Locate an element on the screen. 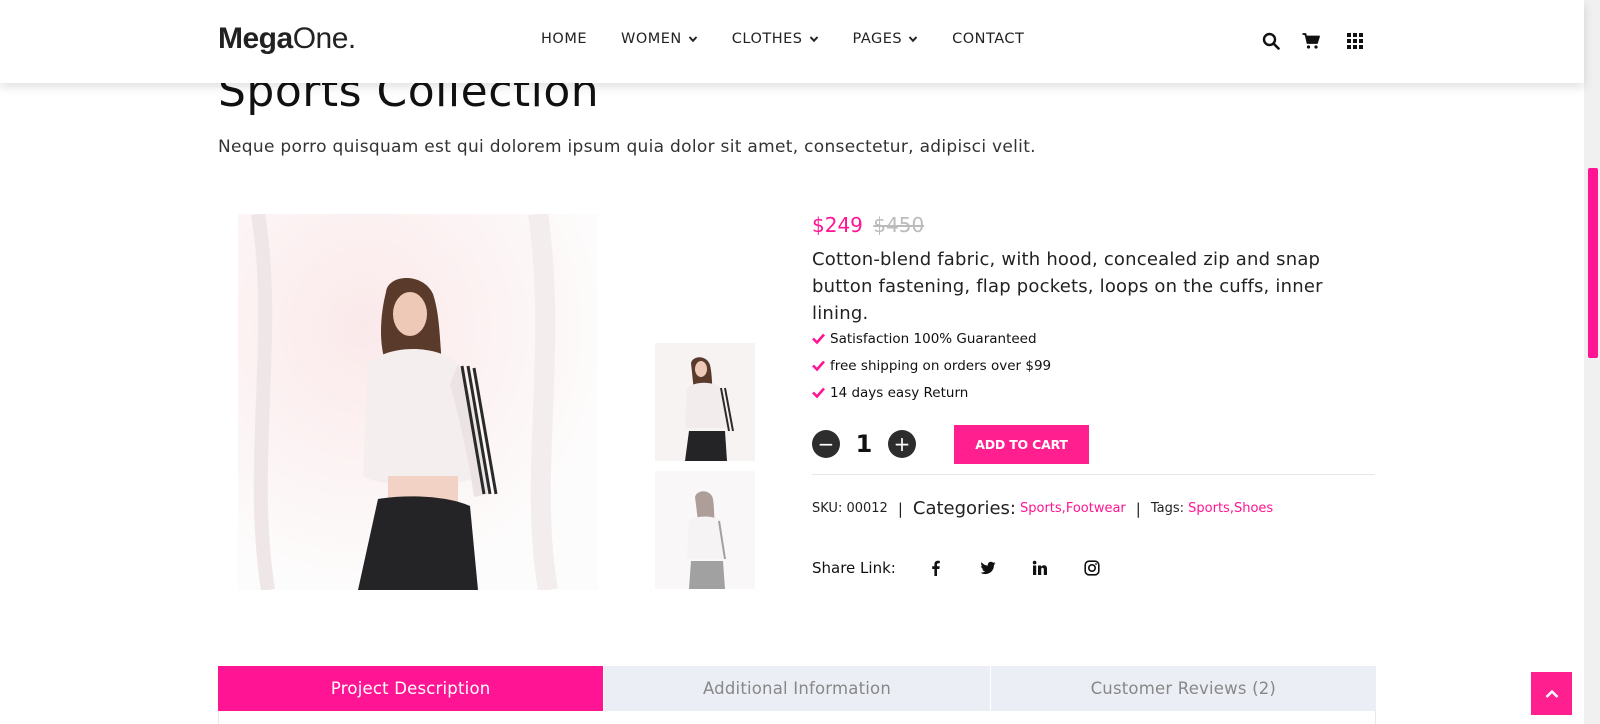 This screenshot has height=724, width=1600. quantity-increase-button: + is located at coordinates (902, 444).